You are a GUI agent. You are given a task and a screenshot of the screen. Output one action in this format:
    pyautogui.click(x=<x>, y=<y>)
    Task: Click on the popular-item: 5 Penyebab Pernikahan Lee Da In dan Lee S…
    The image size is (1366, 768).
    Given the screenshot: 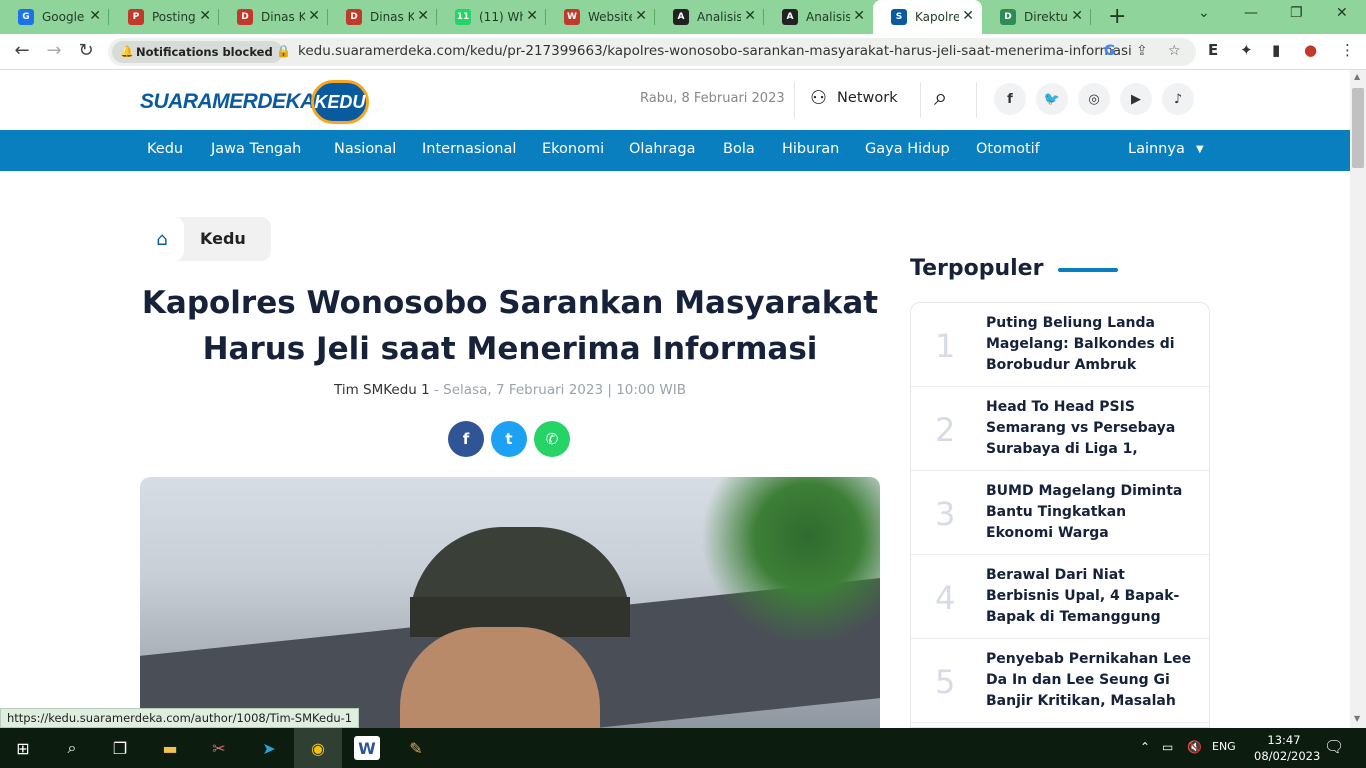 What is the action you would take?
    pyautogui.click(x=1060, y=681)
    